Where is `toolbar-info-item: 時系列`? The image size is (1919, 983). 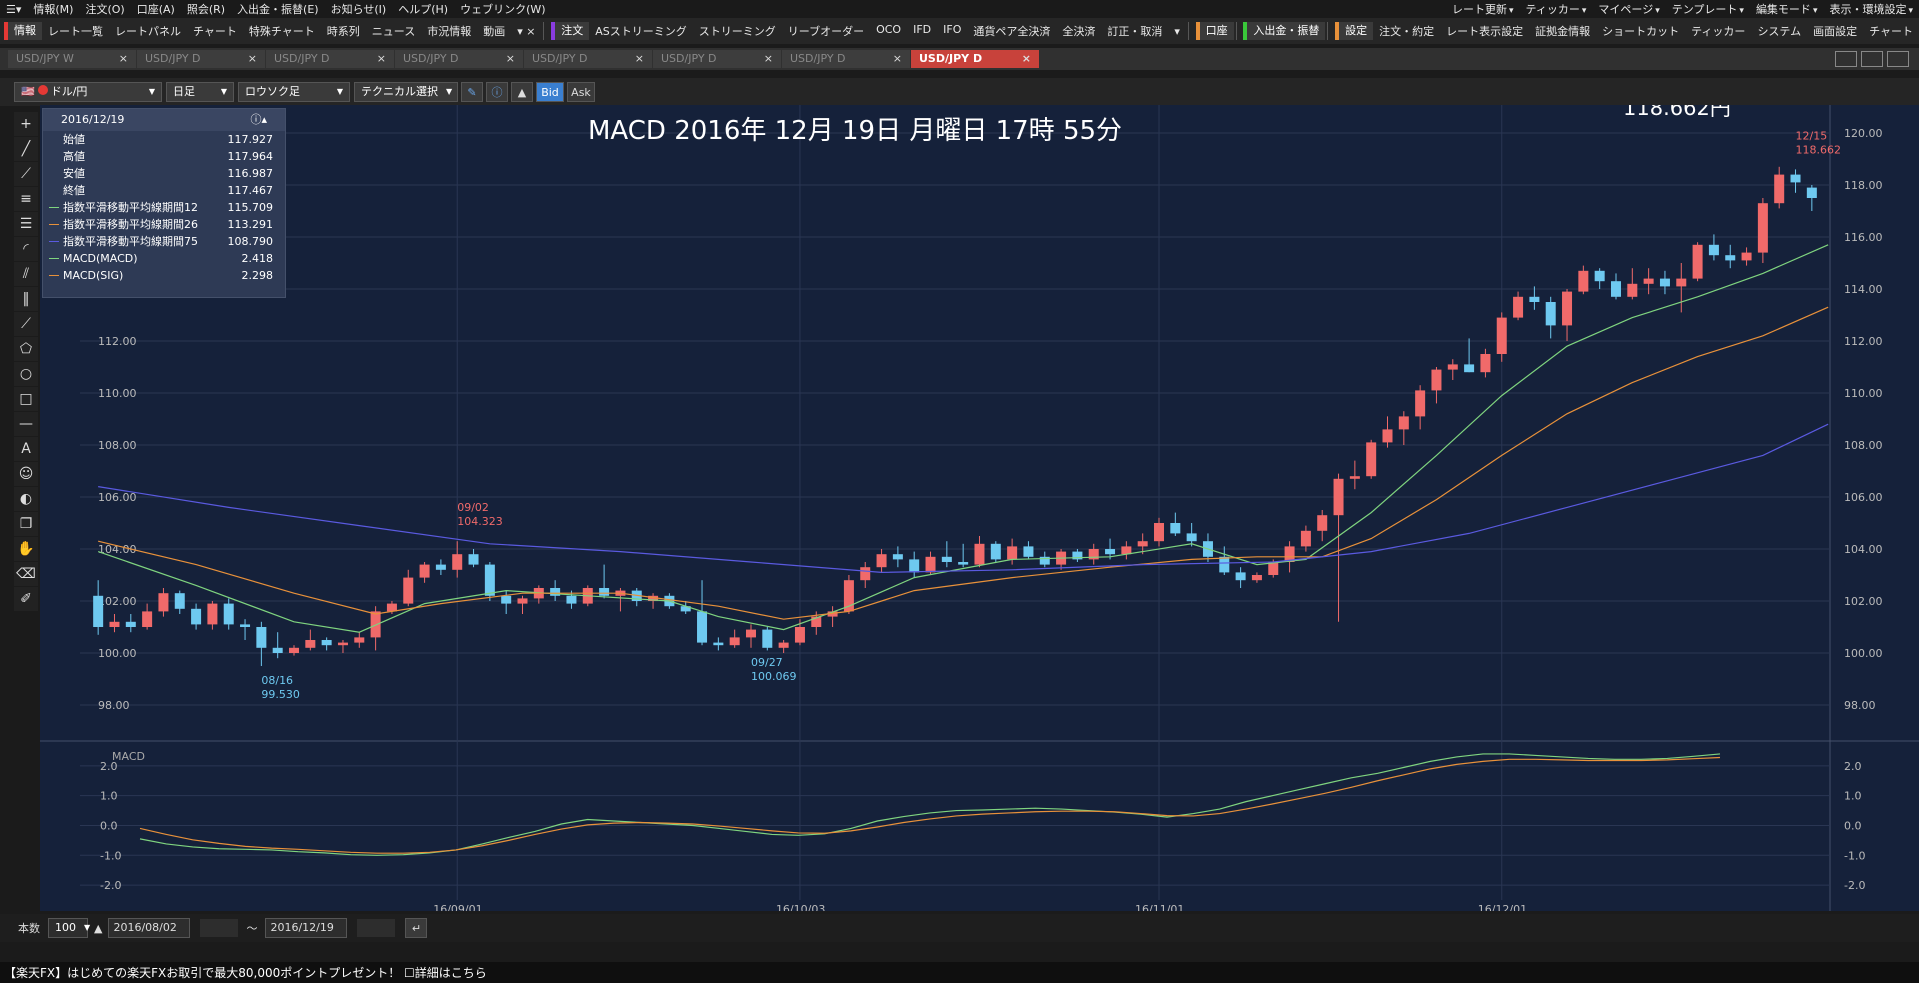
toolbar-info-item: 時系列 is located at coordinates (343, 31).